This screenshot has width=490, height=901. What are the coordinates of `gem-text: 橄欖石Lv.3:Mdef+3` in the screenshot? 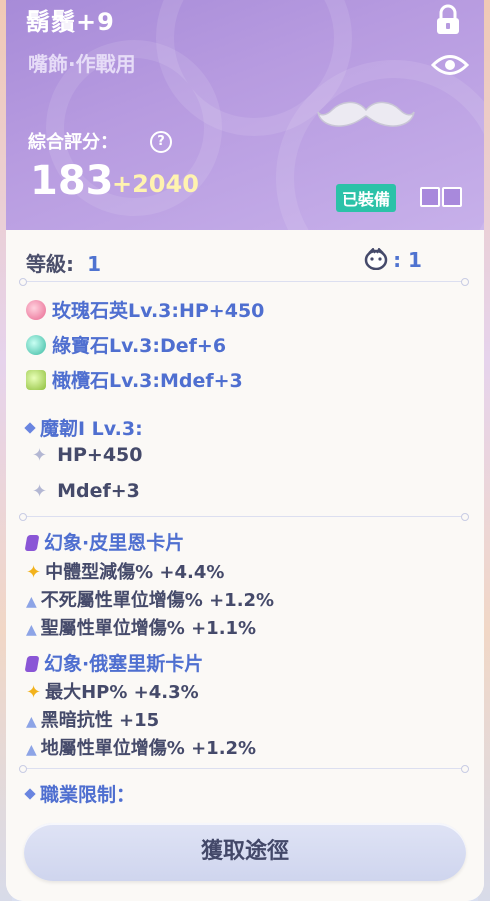 It's located at (147, 381).